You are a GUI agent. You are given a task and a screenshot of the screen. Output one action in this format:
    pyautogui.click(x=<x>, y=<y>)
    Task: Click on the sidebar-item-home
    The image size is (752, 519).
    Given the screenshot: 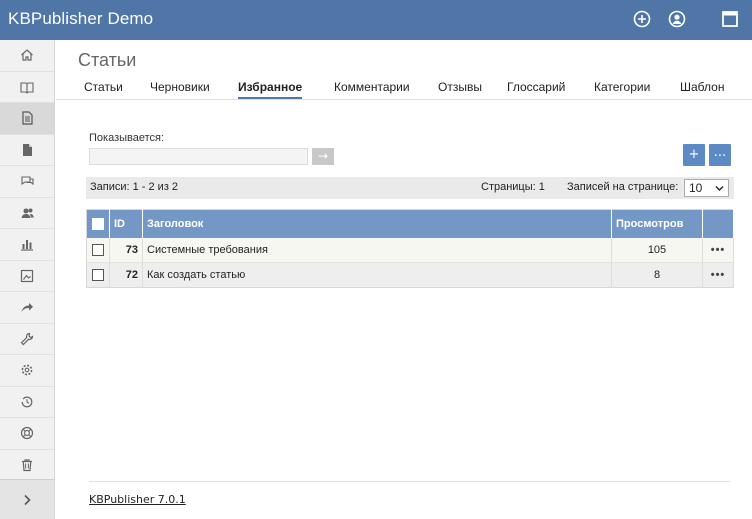 What is the action you would take?
    pyautogui.click(x=27, y=56)
    